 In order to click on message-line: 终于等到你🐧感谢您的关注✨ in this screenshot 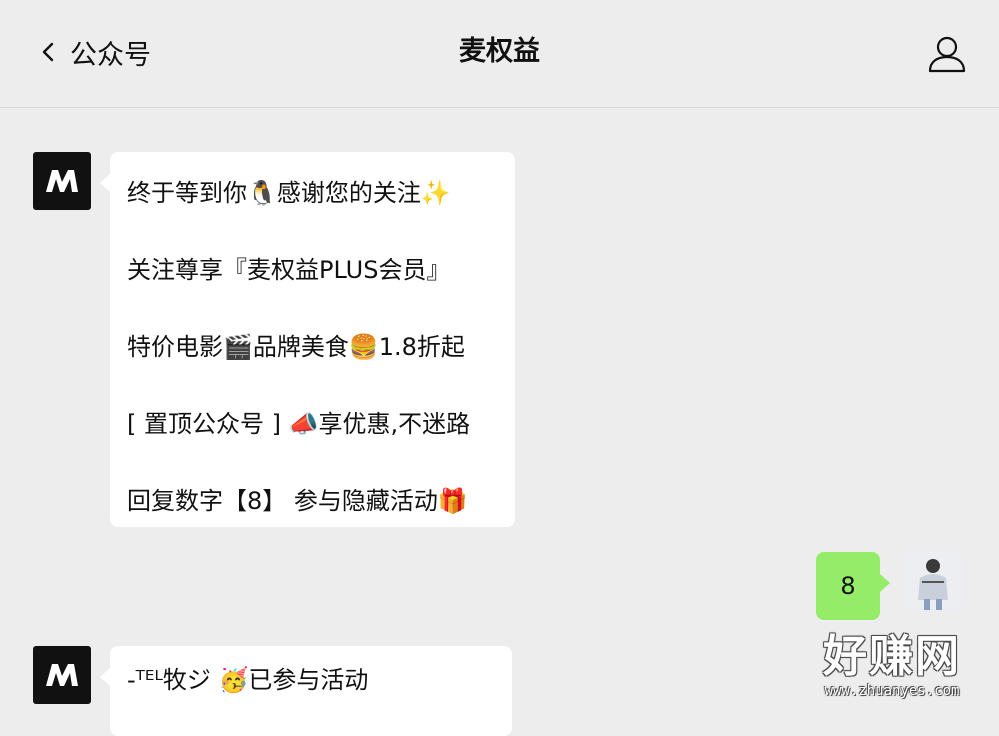, I will do `click(289, 193)`.